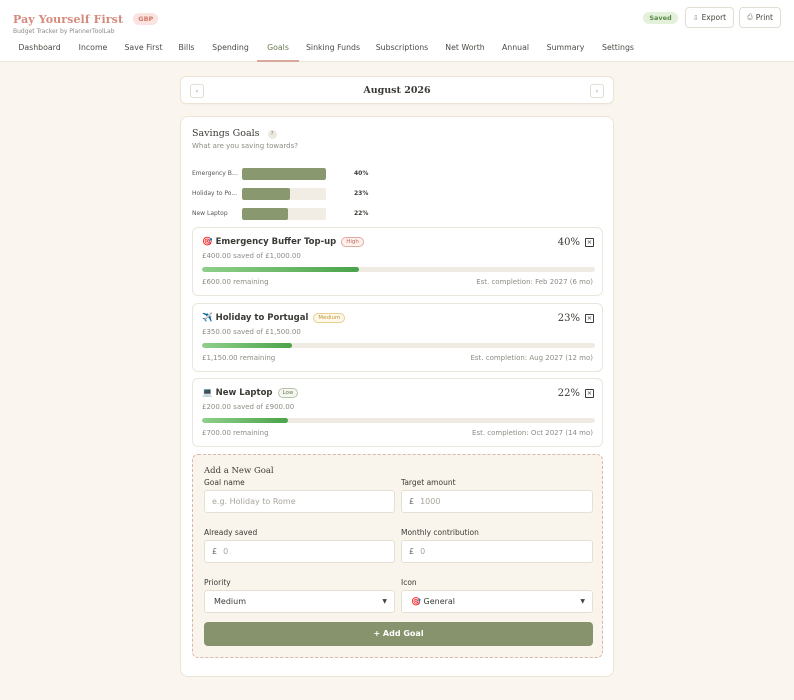 This screenshot has width=794, height=700. Describe the element at coordinates (224, 482) in the screenshot. I see `goal-name-label: Goal name` at that location.